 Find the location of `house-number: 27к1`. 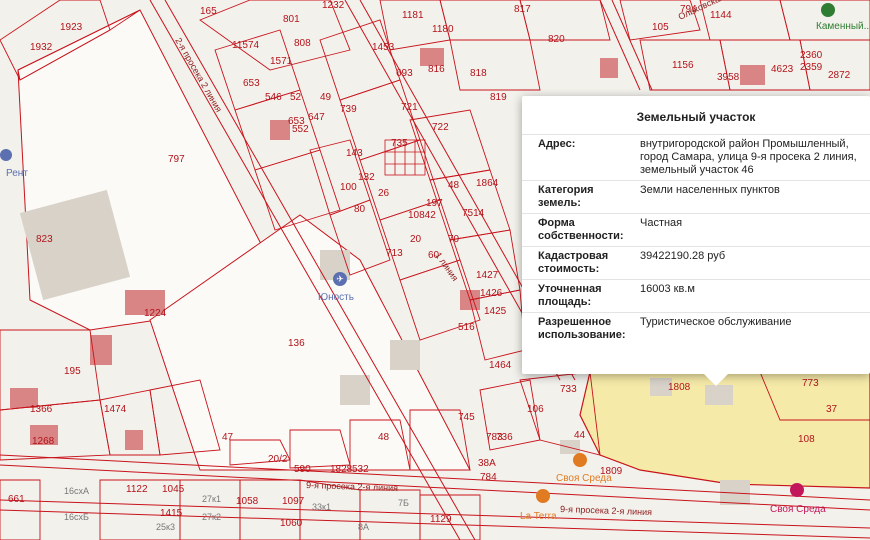

house-number: 27к1 is located at coordinates (211, 499).